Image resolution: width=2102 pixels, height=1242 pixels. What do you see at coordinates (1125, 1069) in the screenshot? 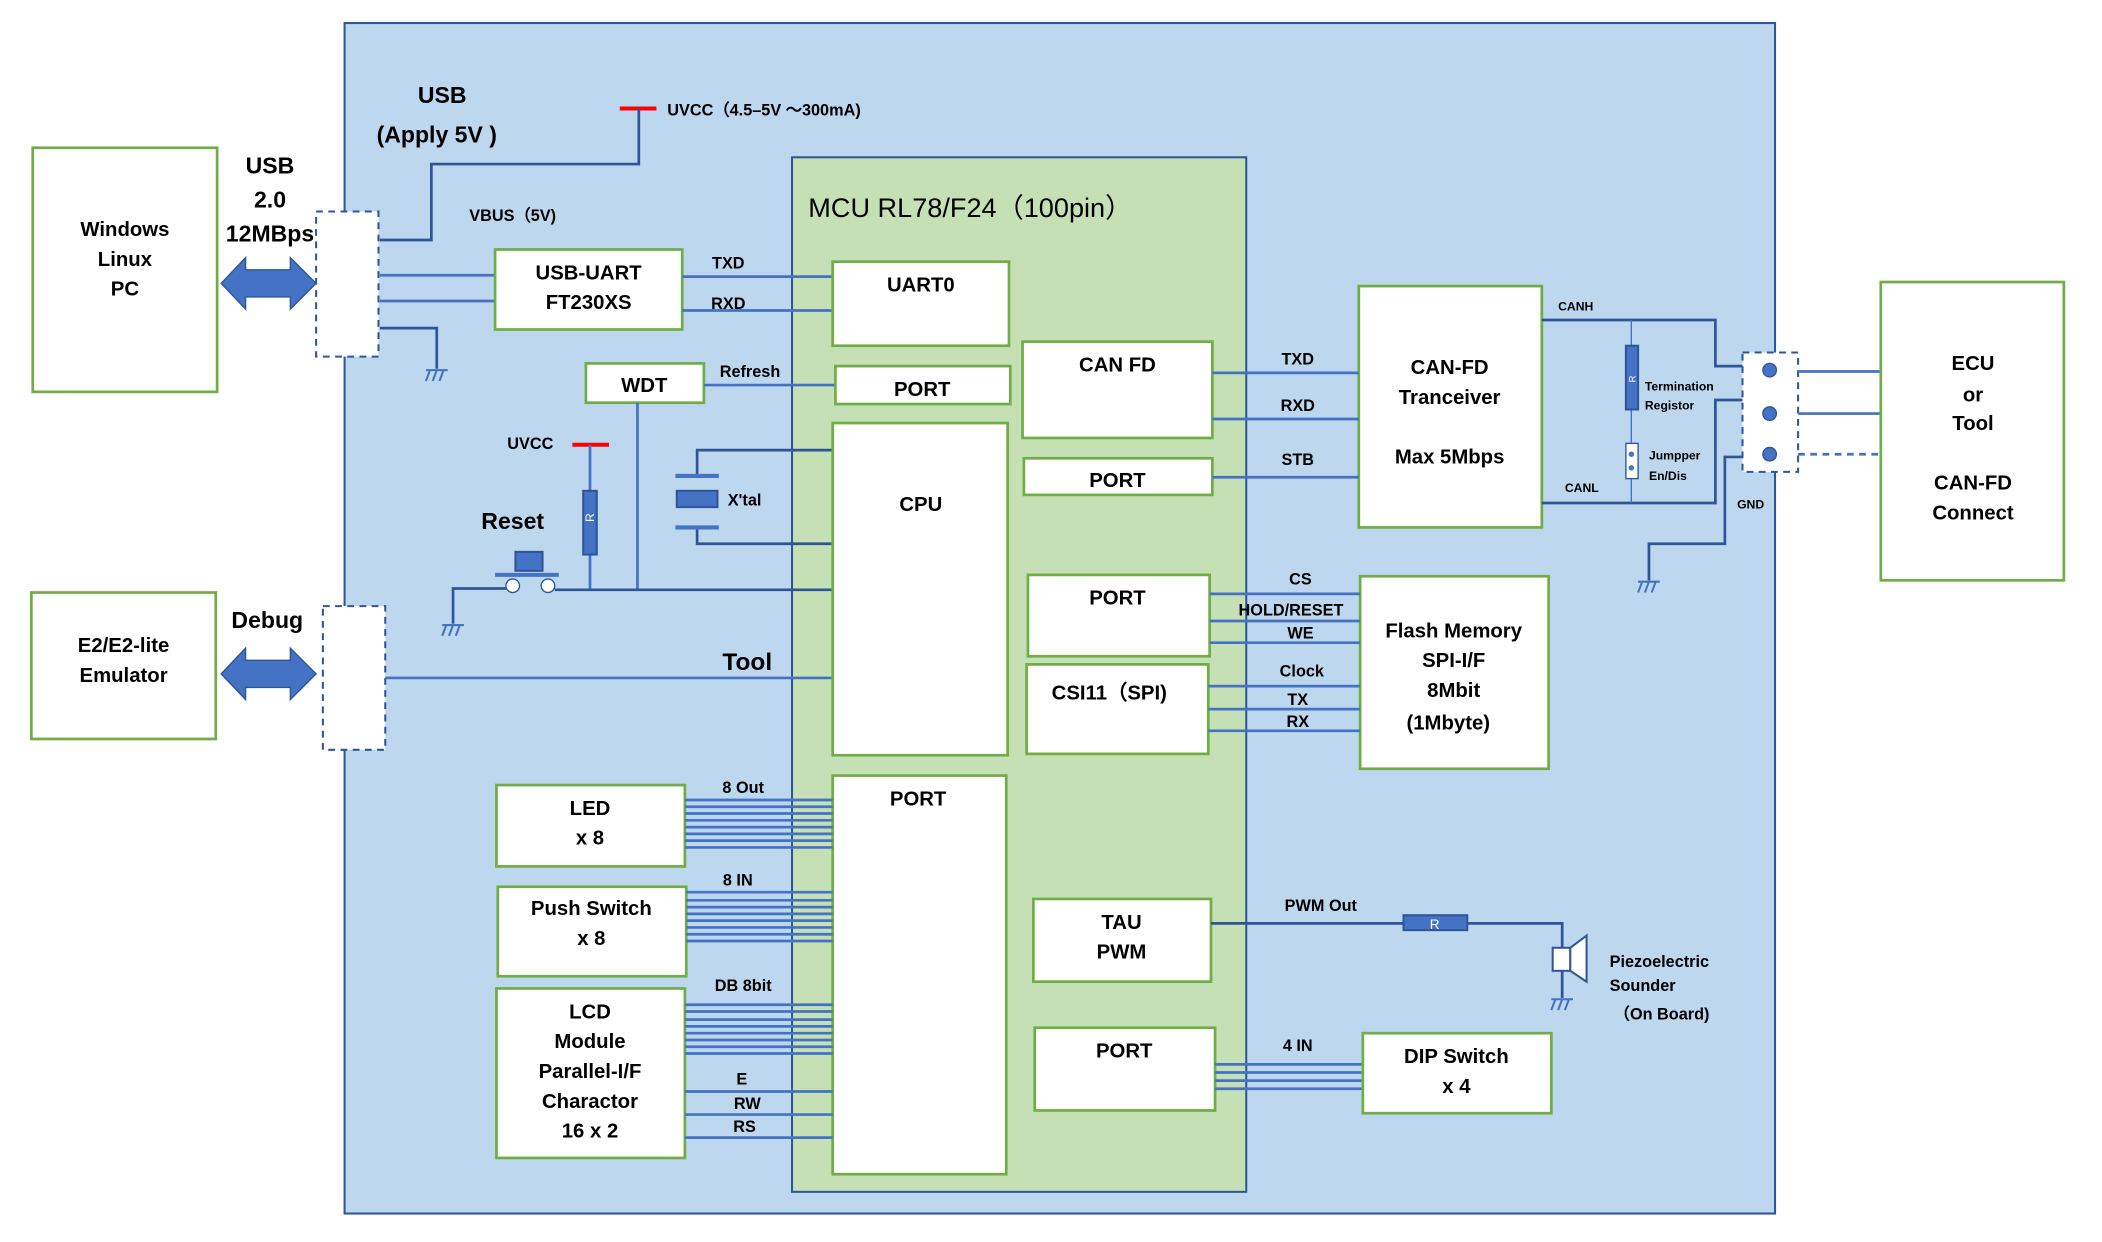
I see `port-dip-block: PORT` at bounding box center [1125, 1069].